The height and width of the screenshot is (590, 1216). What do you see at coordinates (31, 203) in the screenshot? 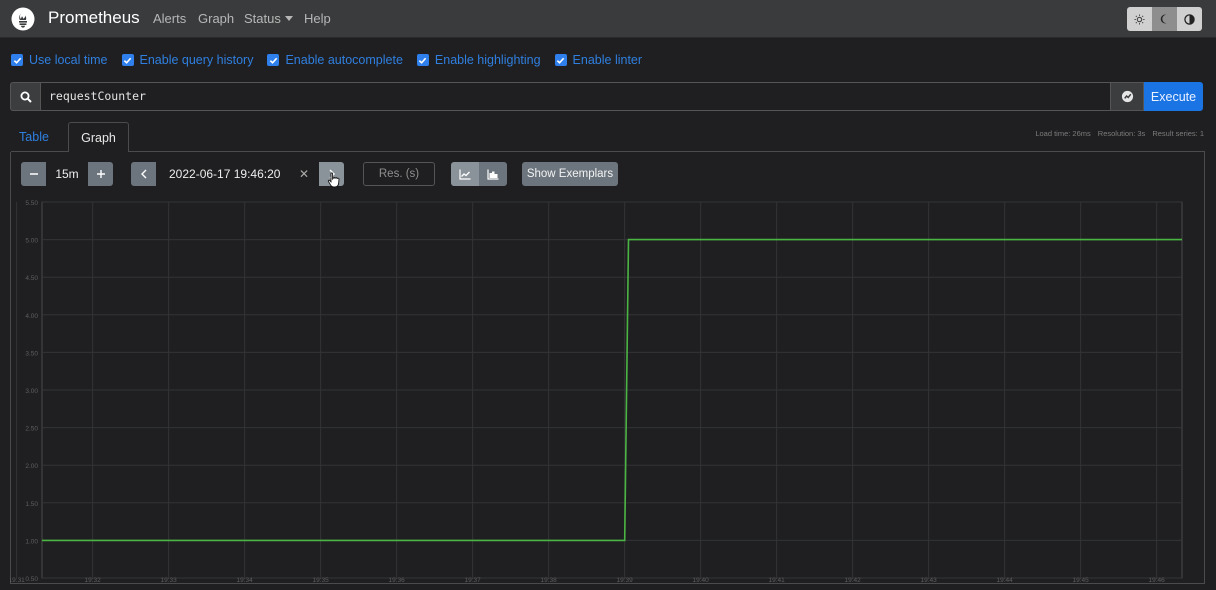
I see `y-tick-label: 5.50` at bounding box center [31, 203].